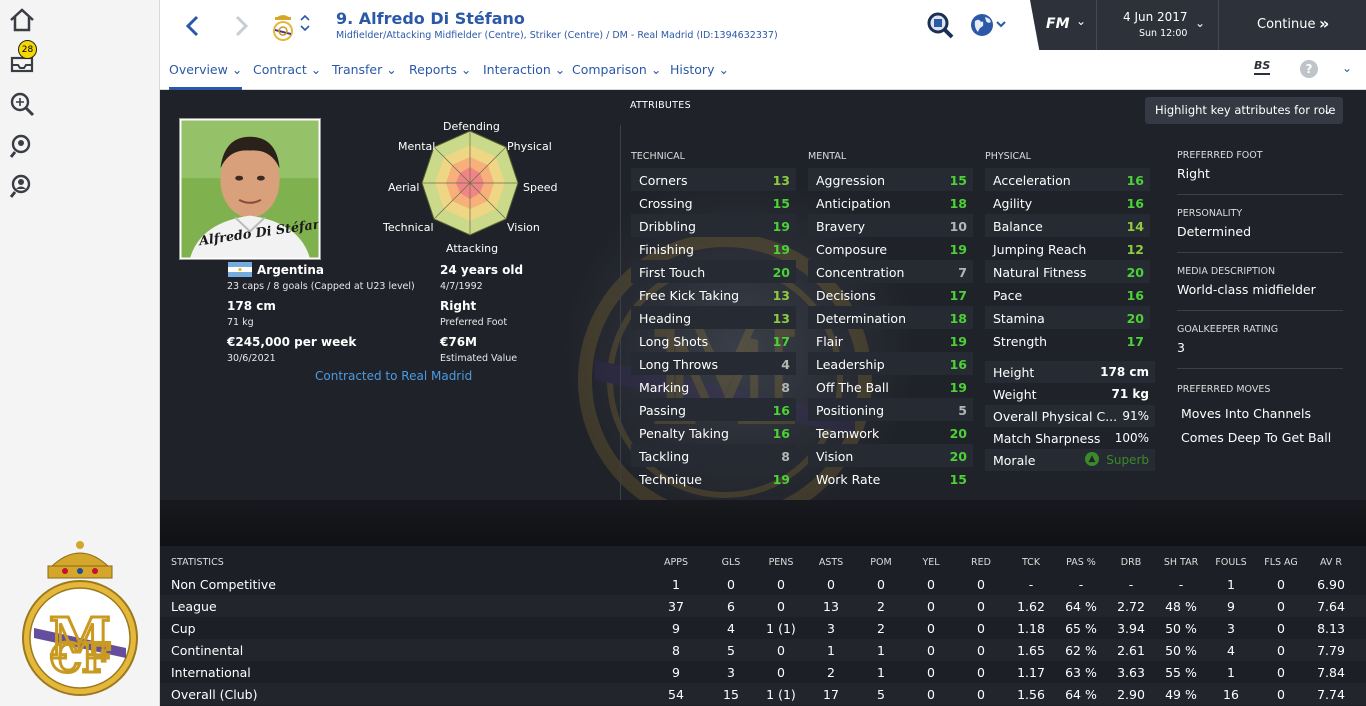 This screenshot has height=706, width=1366. Describe the element at coordinates (194, 606) in the screenshot. I see `row-label: League` at that location.